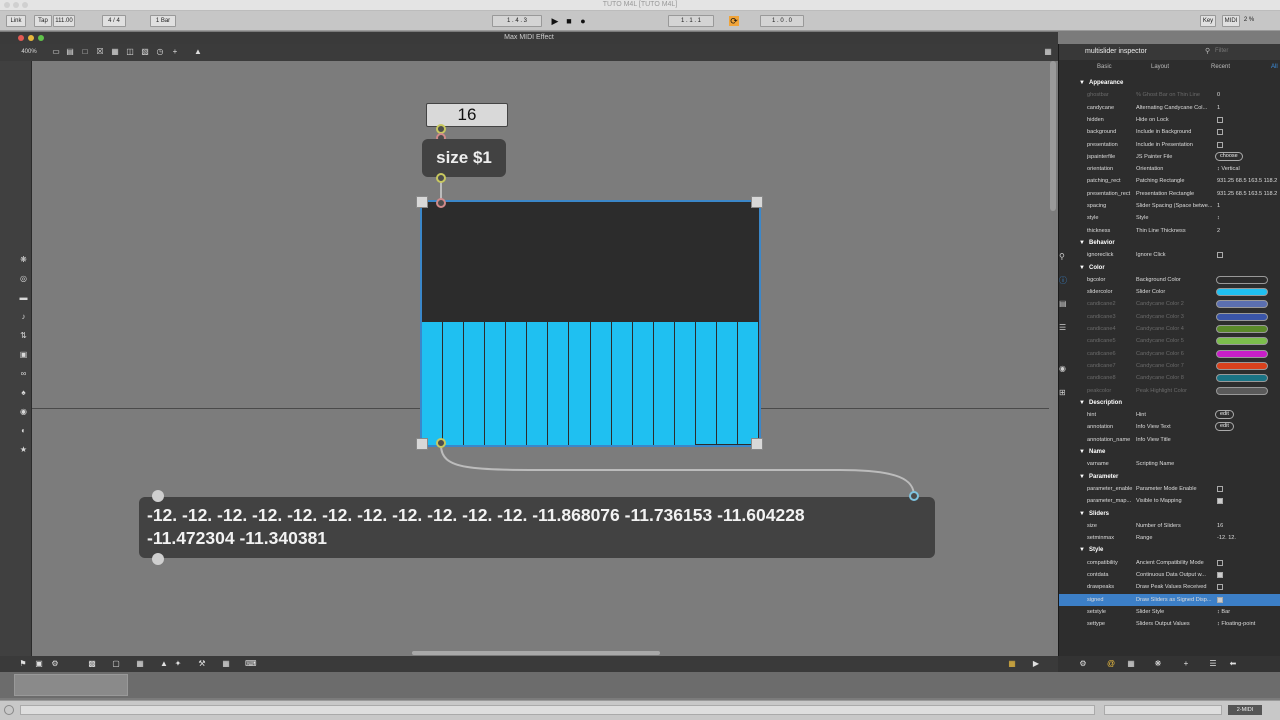 Image resolution: width=1280 pixels, height=720 pixels. I want to click on property-row: size Number of Sliders 16, so click(1169, 526).